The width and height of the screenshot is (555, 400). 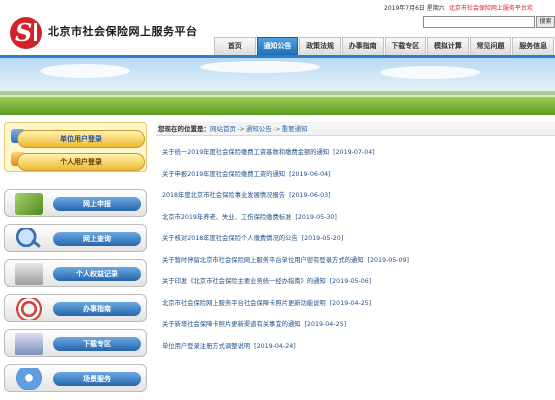 What do you see at coordinates (362, 46) in the screenshot?
I see `nav-guide: 办事指南` at bounding box center [362, 46].